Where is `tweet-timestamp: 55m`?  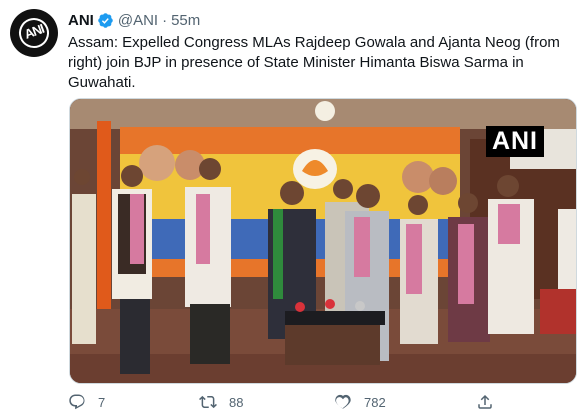
tweet-timestamp: 55m is located at coordinates (185, 20).